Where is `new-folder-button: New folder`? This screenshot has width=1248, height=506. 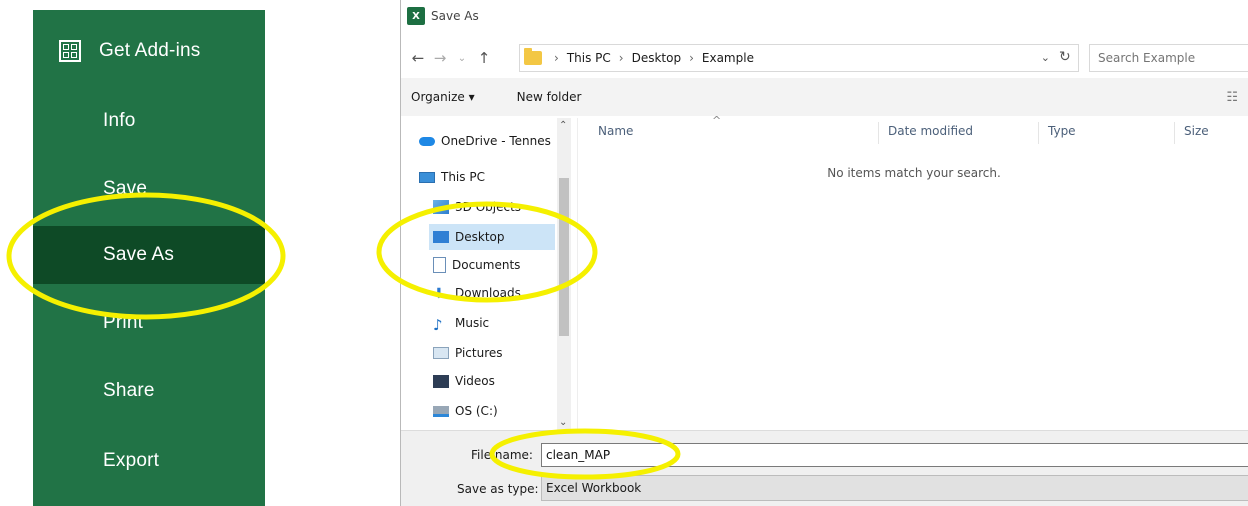 new-folder-button: New folder is located at coordinates (549, 97).